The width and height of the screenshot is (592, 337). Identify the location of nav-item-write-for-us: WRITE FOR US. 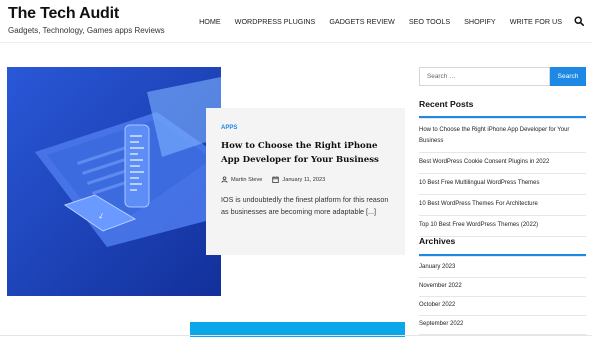
(536, 21).